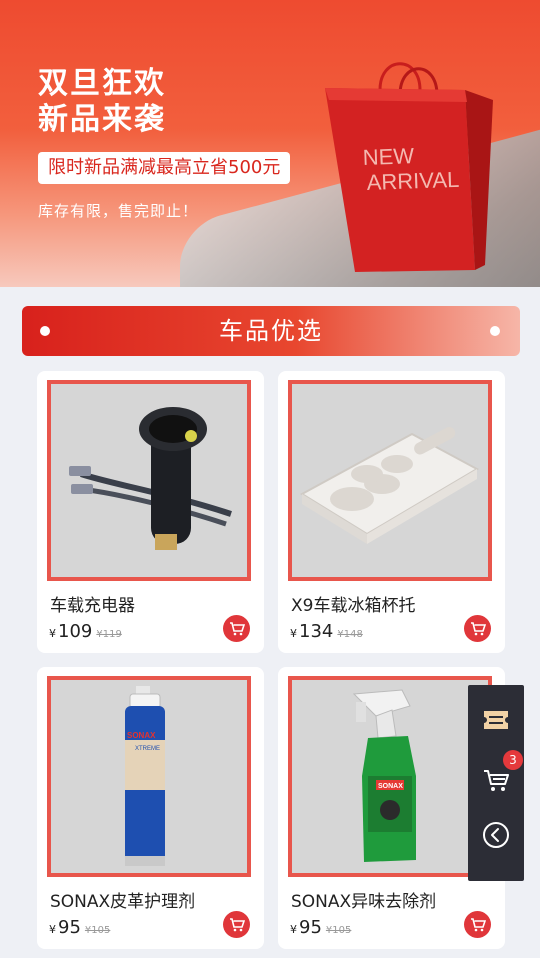 The image size is (540, 958). I want to click on section-title: 车品优选, so click(271, 331).